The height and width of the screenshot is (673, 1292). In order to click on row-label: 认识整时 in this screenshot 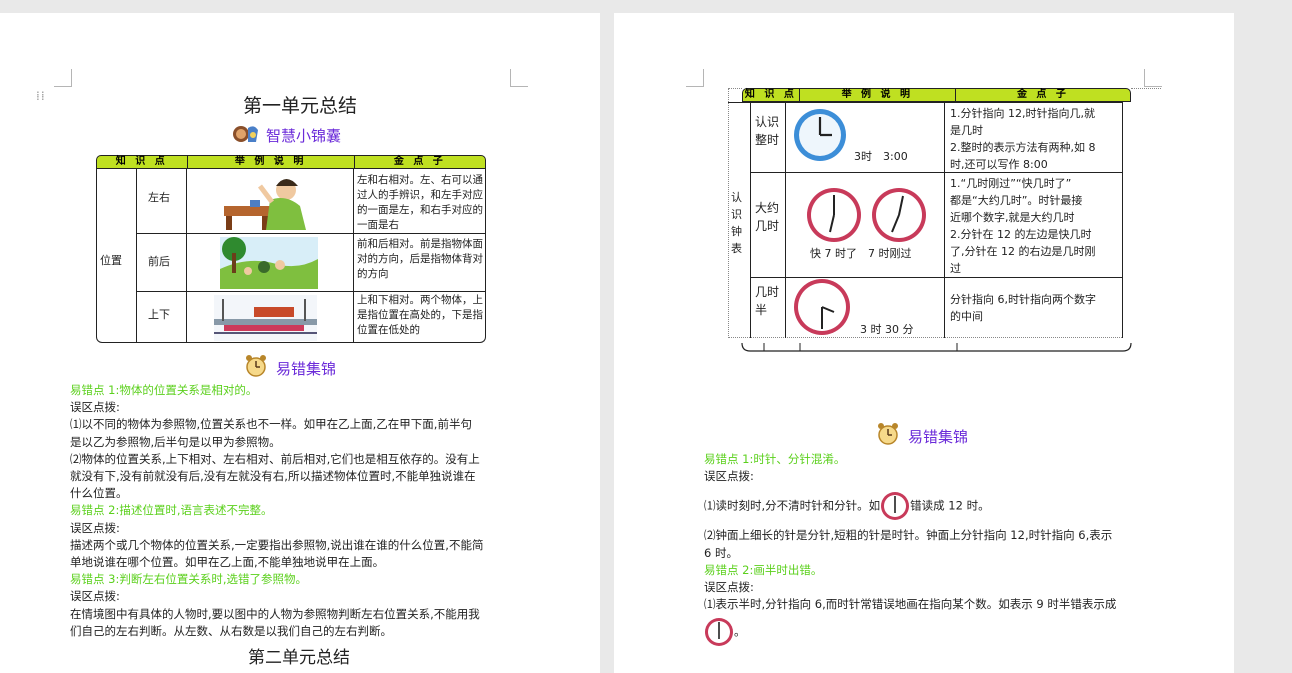, I will do `click(767, 131)`.